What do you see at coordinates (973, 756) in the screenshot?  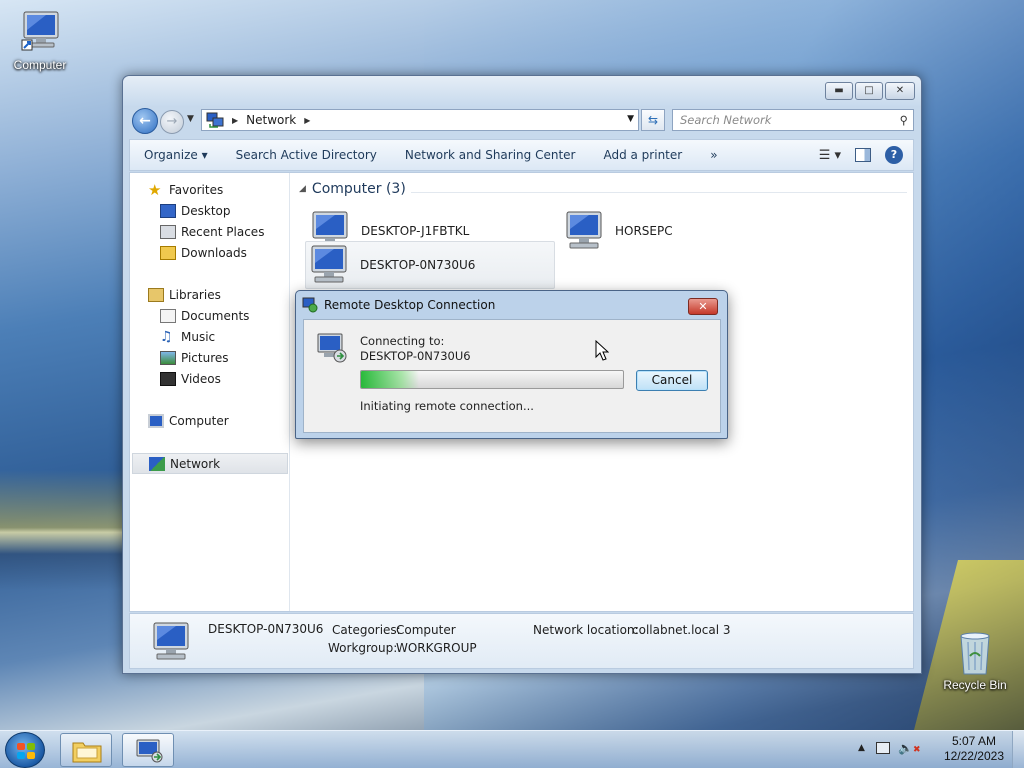 I see `clock-date: 12/22/2023` at bounding box center [973, 756].